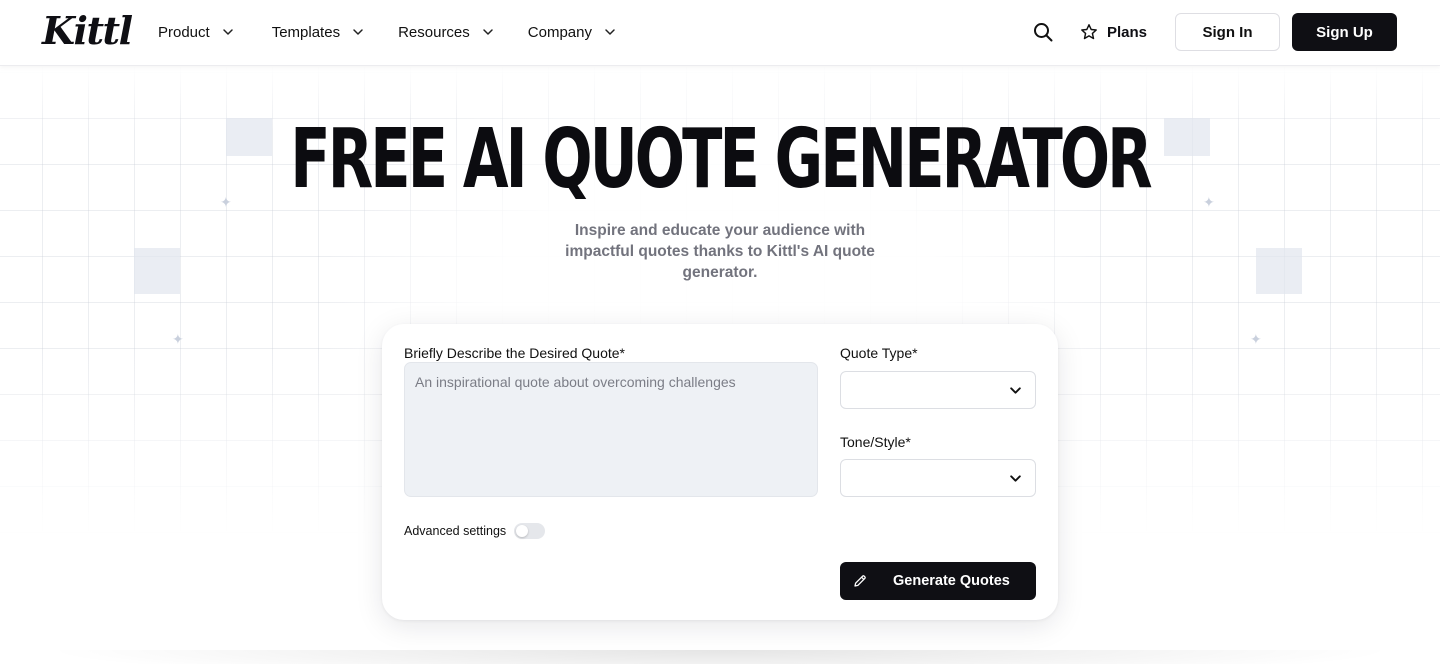  What do you see at coordinates (1227, 32) in the screenshot?
I see `sign-in-button: Sign In` at bounding box center [1227, 32].